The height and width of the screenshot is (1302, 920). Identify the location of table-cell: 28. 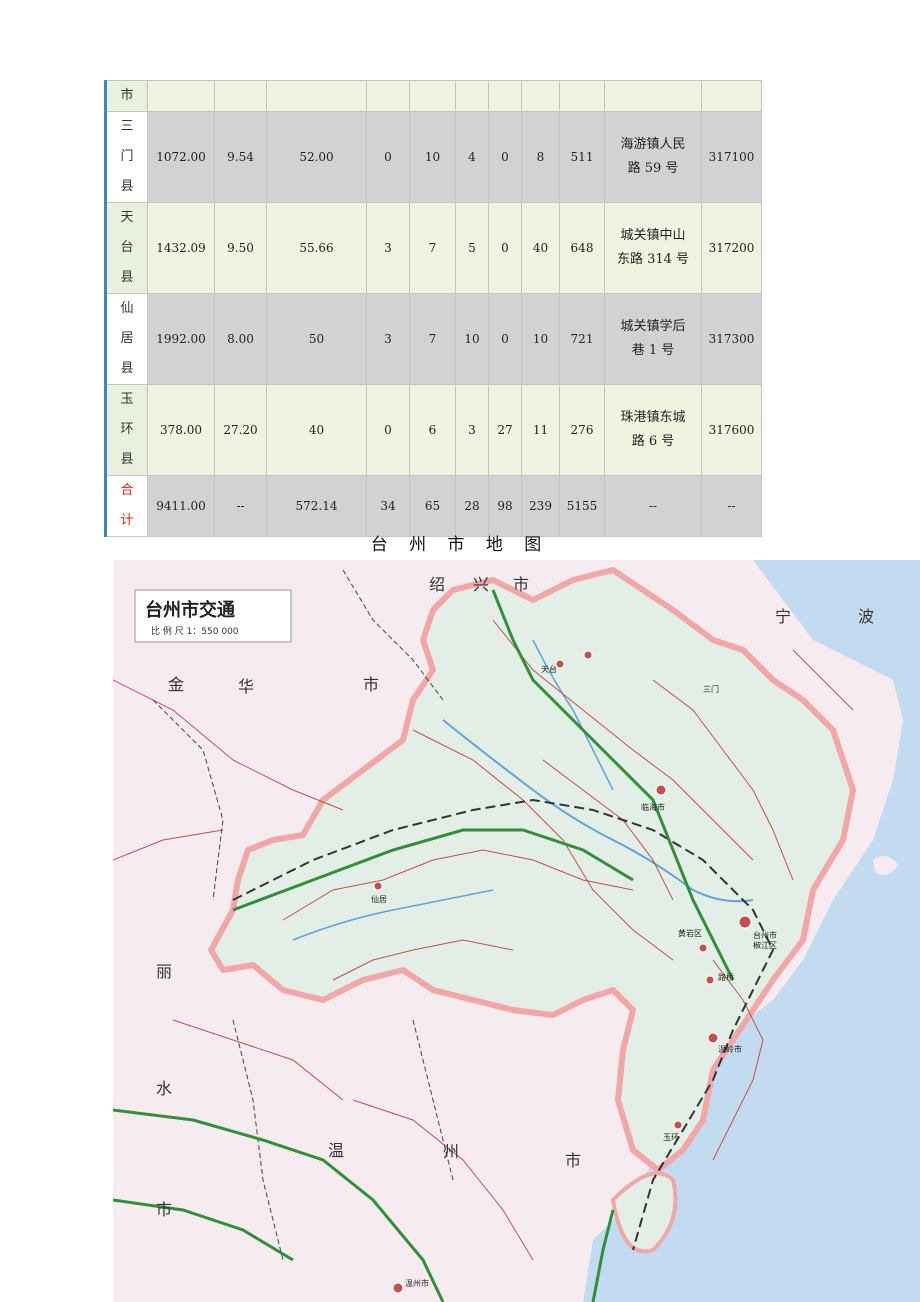
(472, 506).